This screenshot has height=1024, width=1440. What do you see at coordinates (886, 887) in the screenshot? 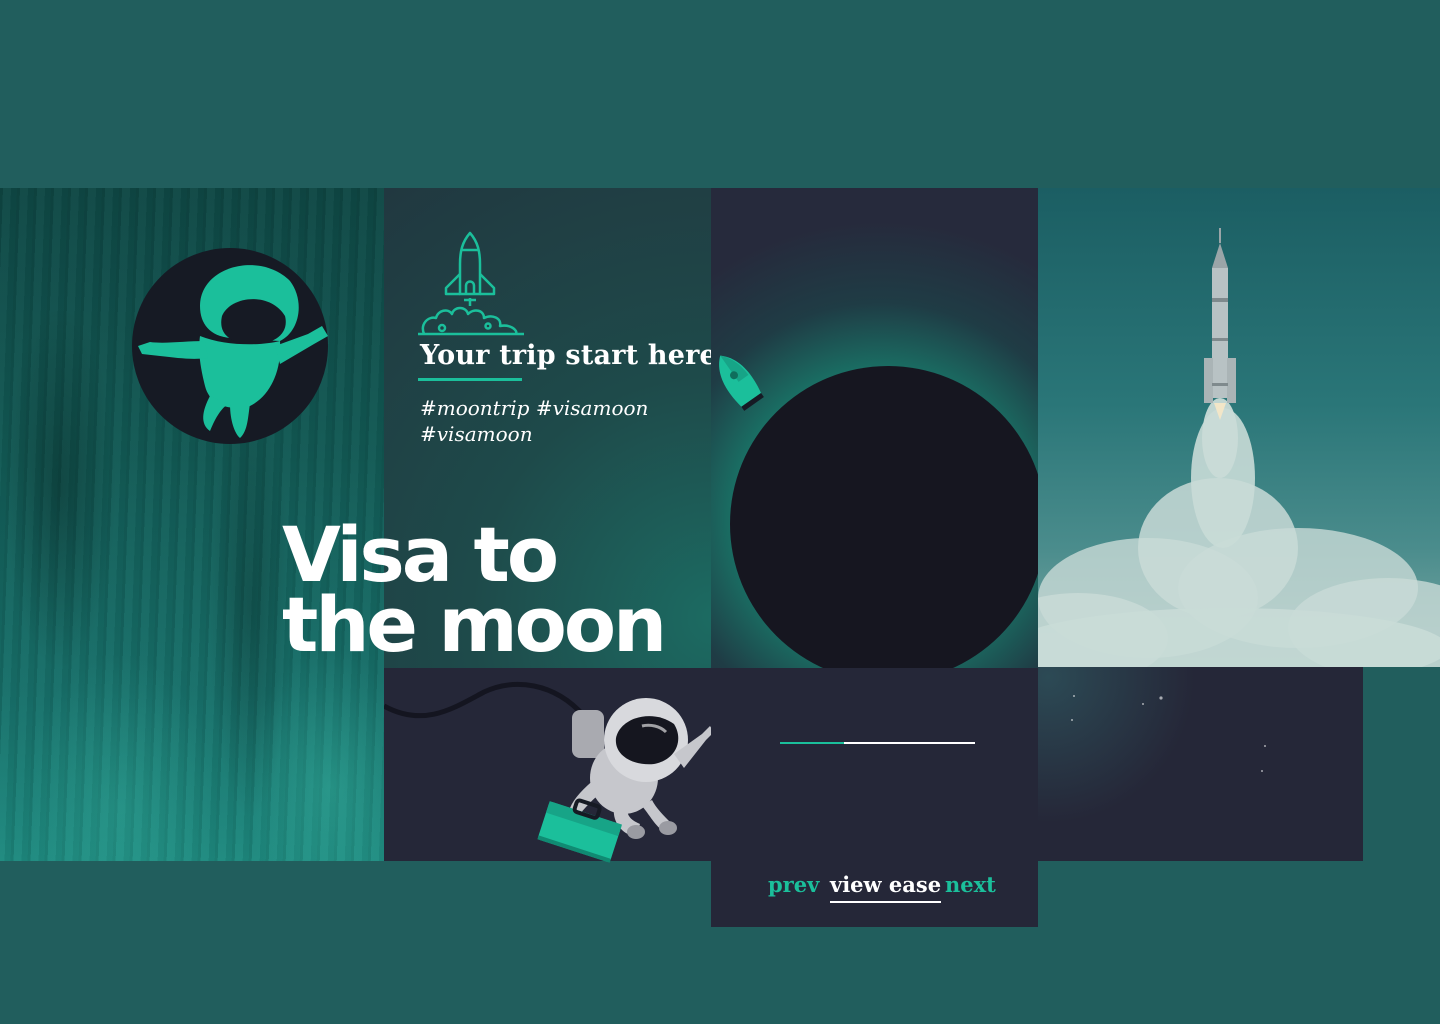
I see `view-ease-button: view ease` at bounding box center [886, 887].